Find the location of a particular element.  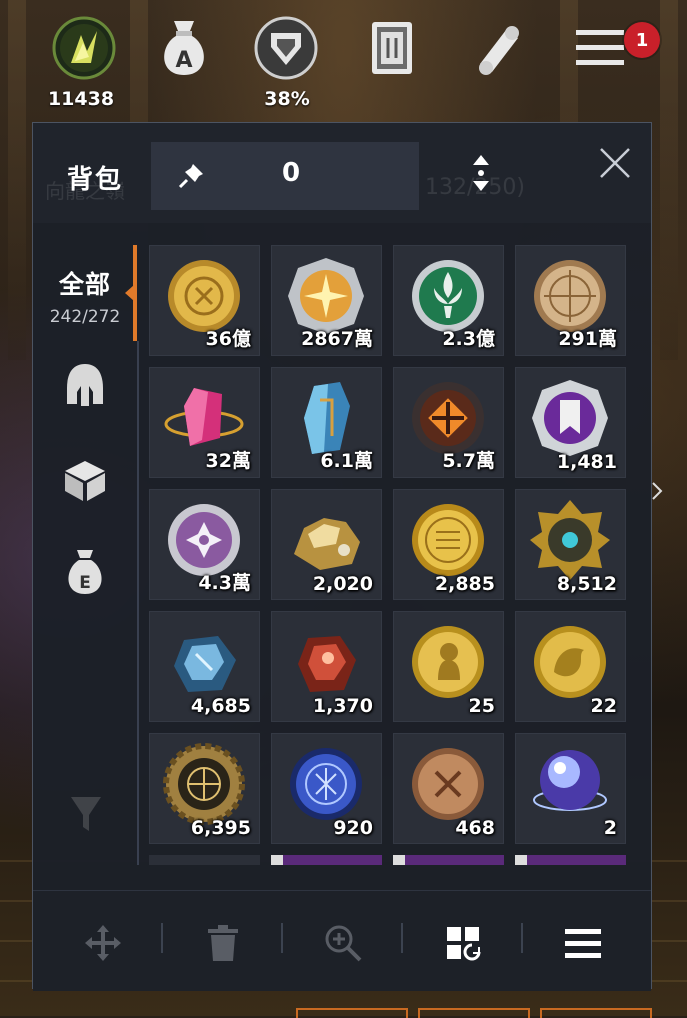

ornate-emblem-icon is located at coordinates (570, 540).